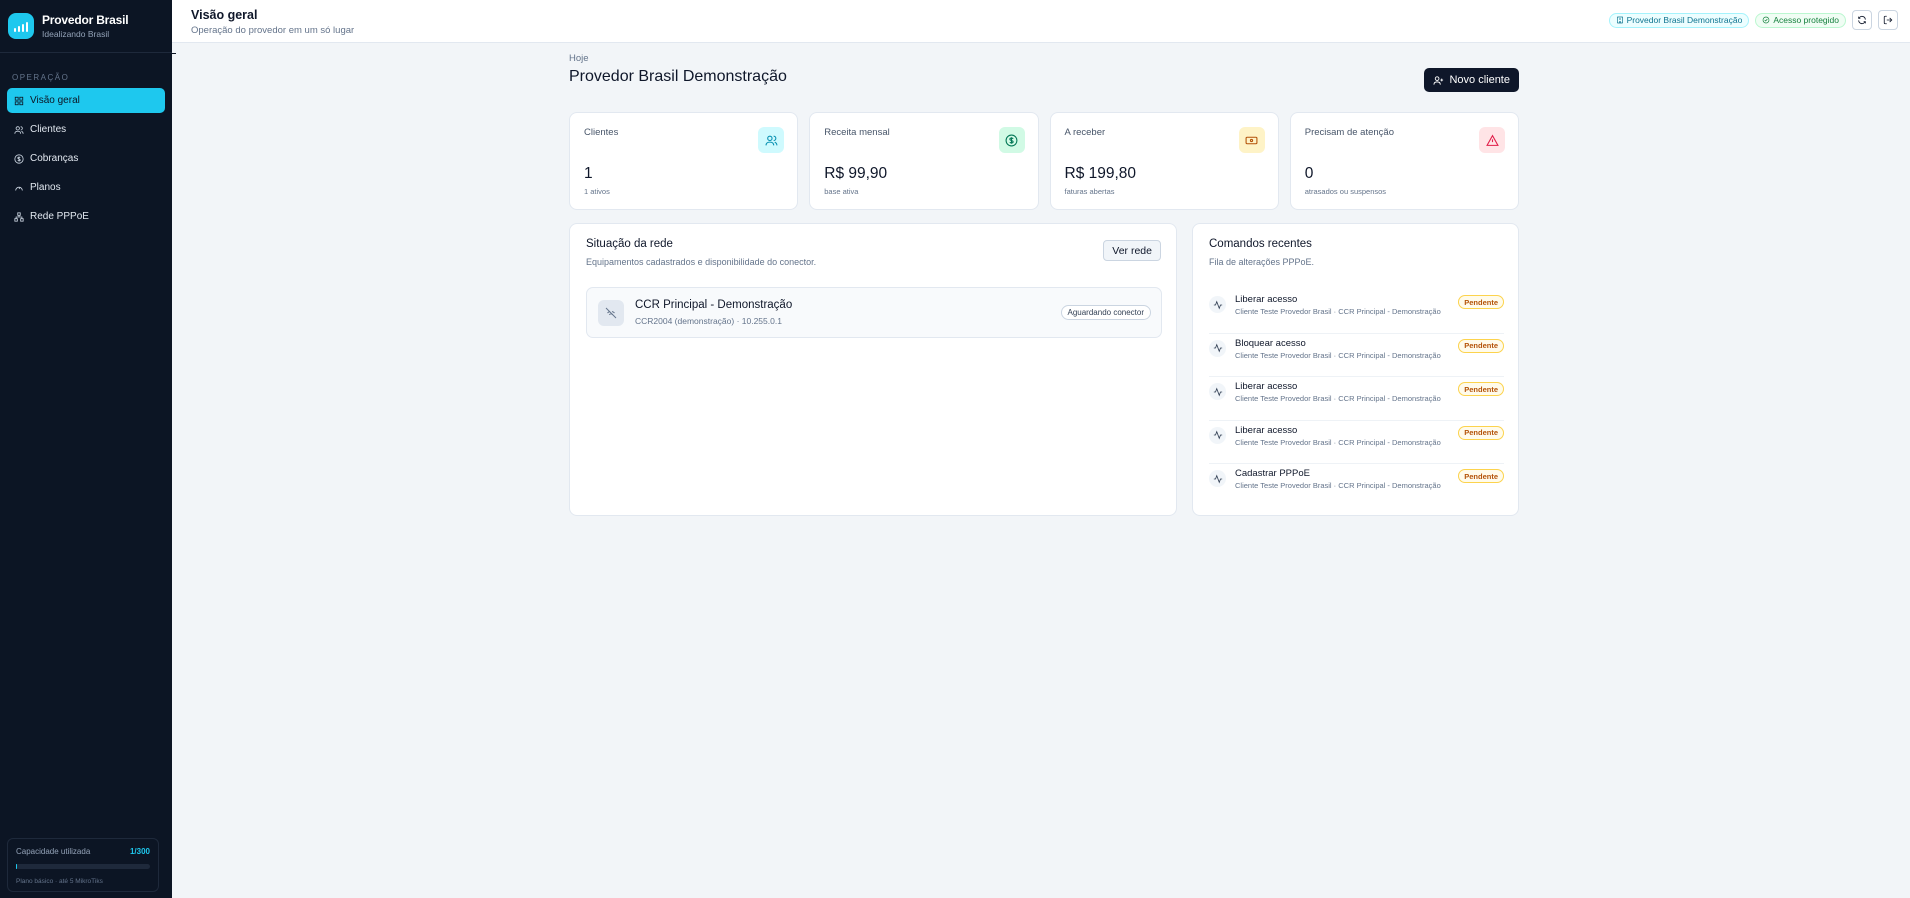 The width and height of the screenshot is (1910, 898). I want to click on sidebar-item-planos: Planos, so click(86, 187).